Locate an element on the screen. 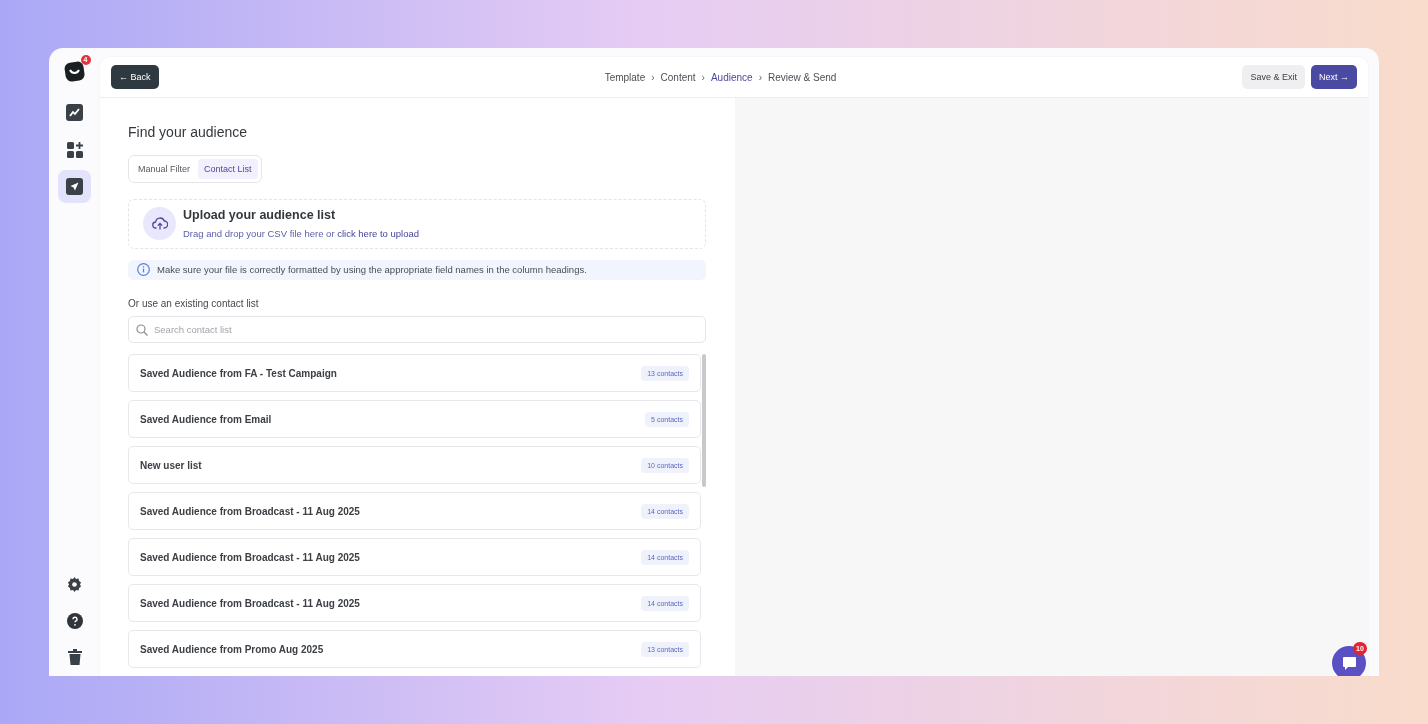 This screenshot has width=1428, height=724. list-name: Saved Audience from FA - Test Campaign is located at coordinates (238, 373).